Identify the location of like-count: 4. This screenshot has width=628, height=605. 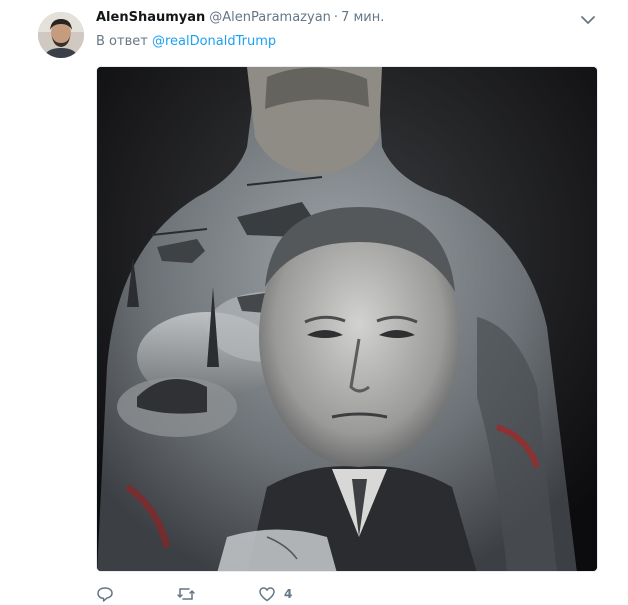
(288, 594).